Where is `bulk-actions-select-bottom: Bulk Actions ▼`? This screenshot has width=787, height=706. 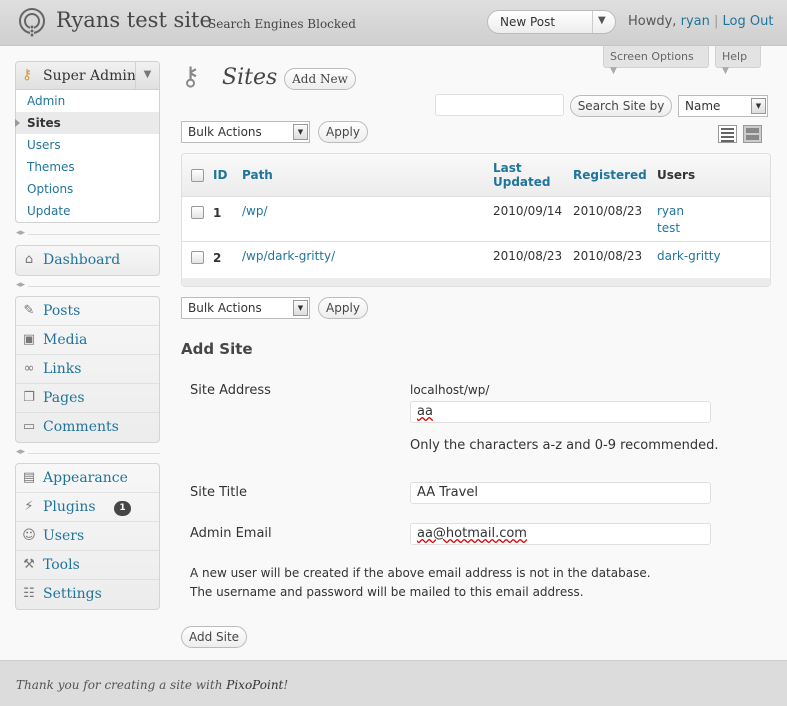
bulk-actions-select-bottom: Bulk Actions ▼ is located at coordinates (245, 308).